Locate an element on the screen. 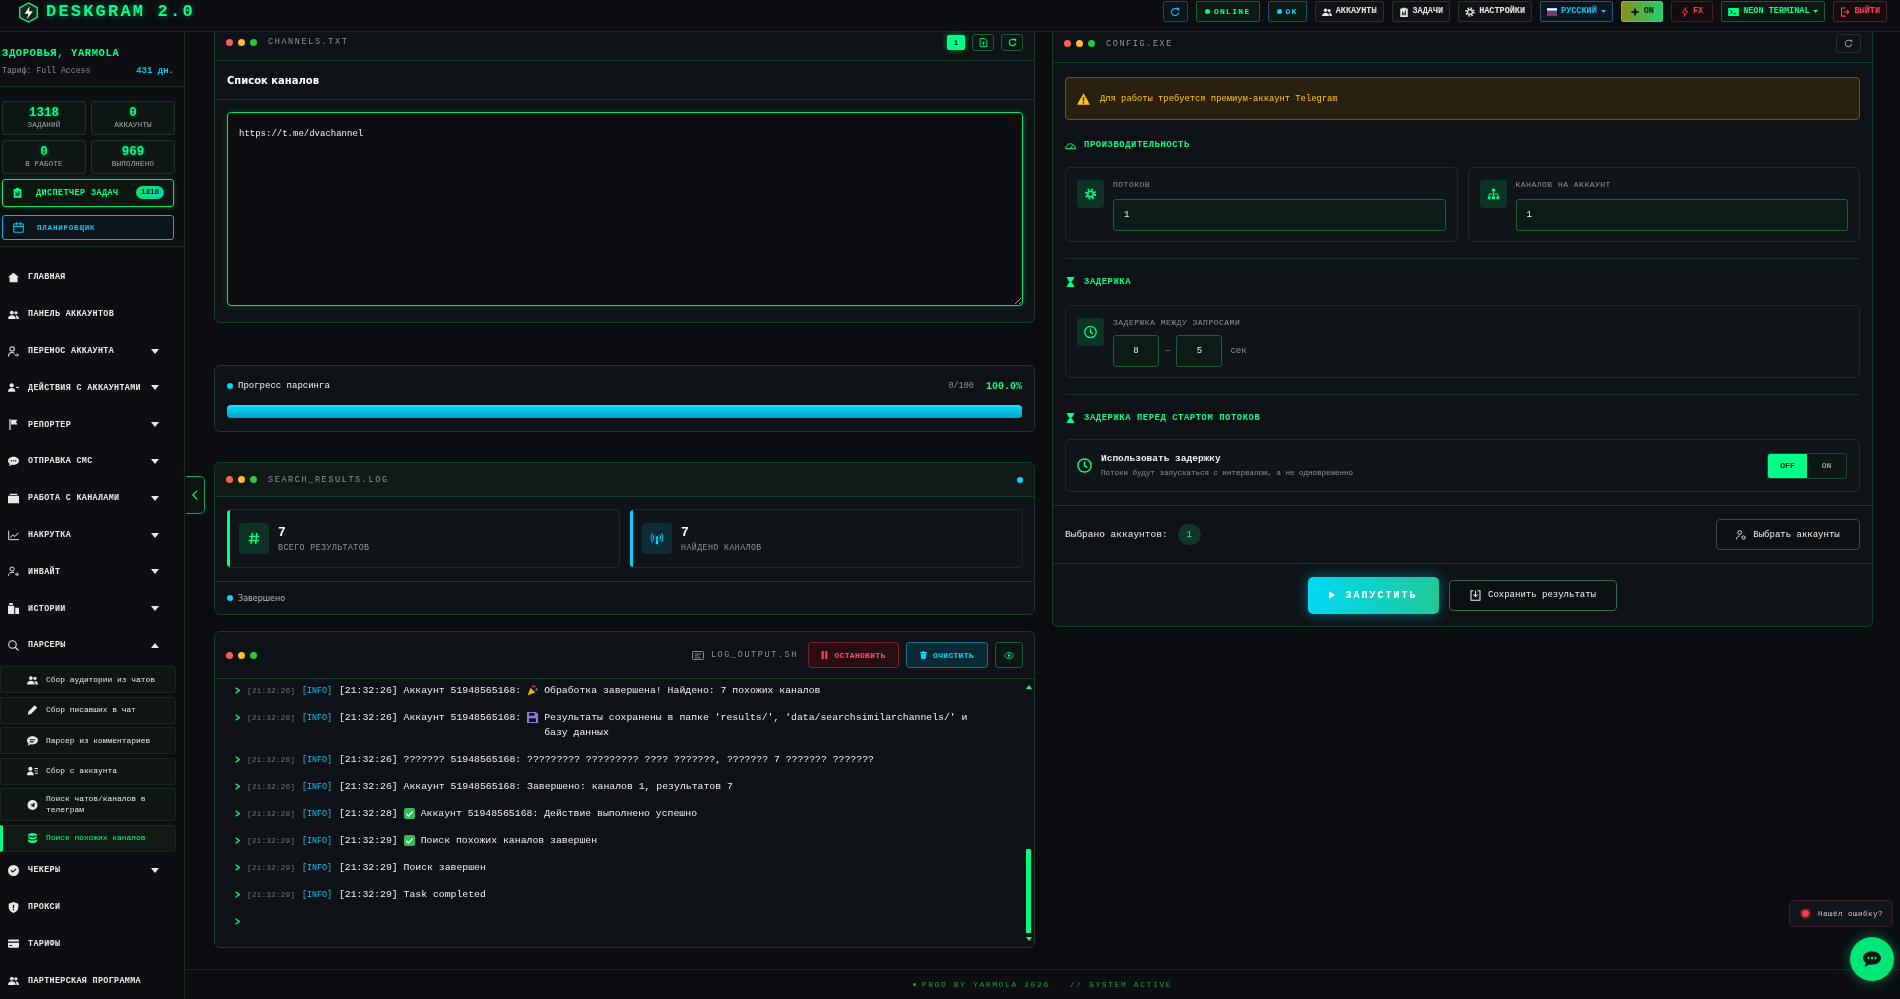 Image resolution: width=1900 pixels, height=999 pixels. log-timestamp: [21:32:28] is located at coordinates (271, 814).